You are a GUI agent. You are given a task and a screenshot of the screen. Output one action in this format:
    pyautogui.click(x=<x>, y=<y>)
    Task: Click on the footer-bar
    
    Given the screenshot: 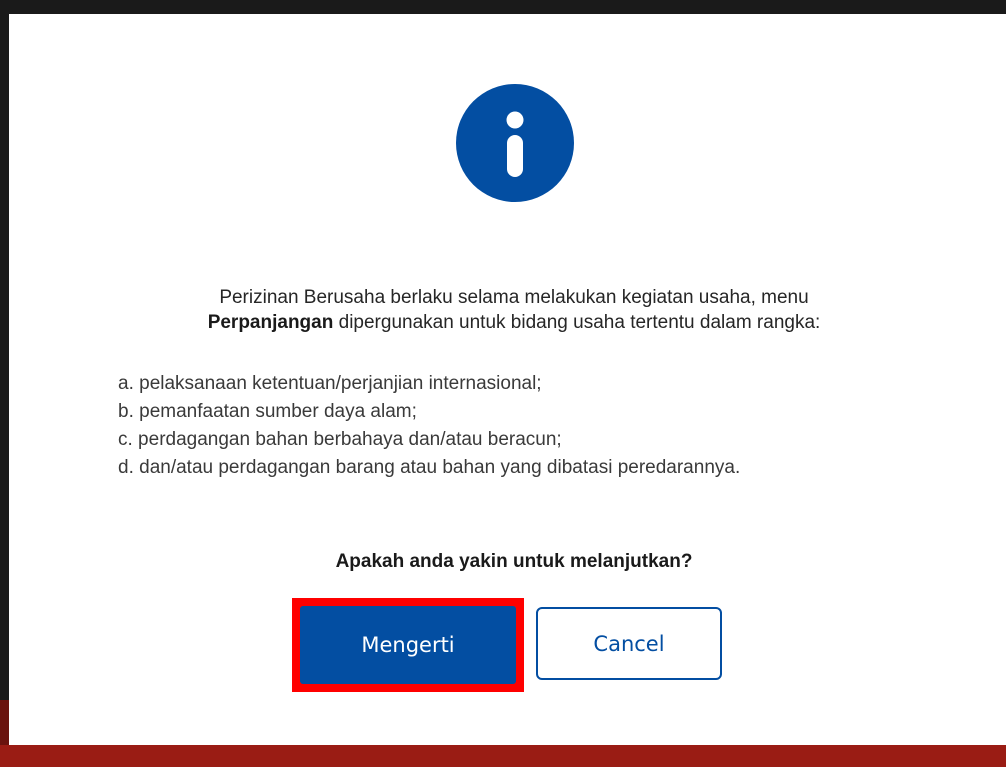 What is the action you would take?
    pyautogui.click(x=503, y=756)
    